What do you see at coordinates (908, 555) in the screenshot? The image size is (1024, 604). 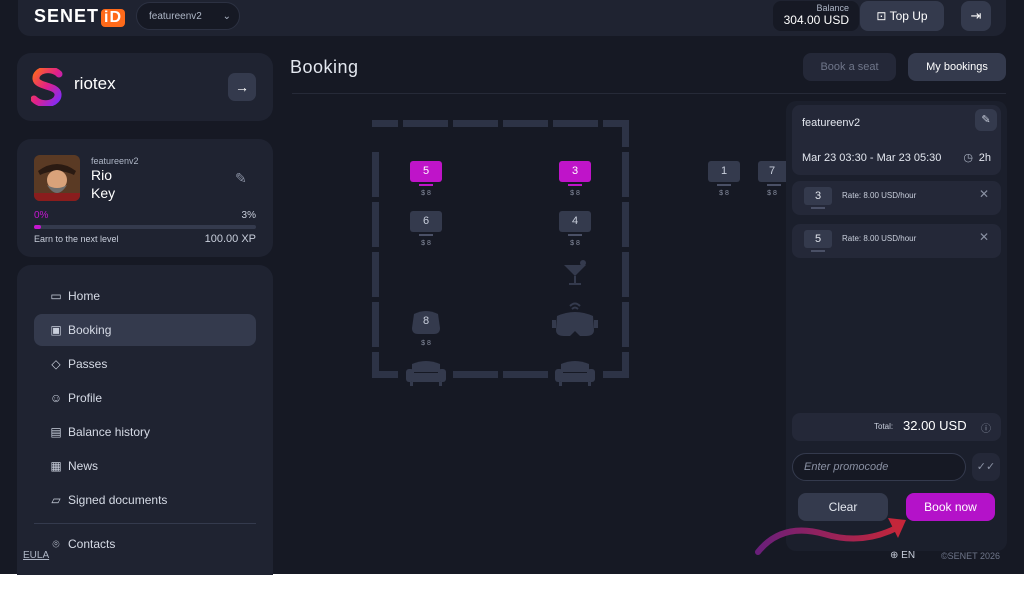 I see `language-label: EN` at bounding box center [908, 555].